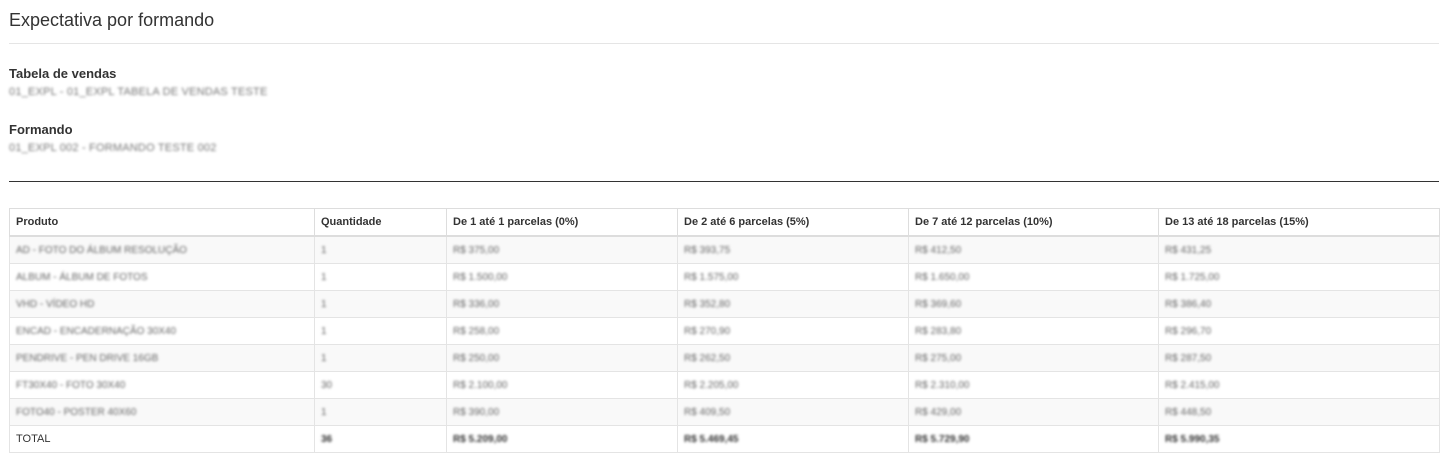 The width and height of the screenshot is (1446, 463). I want to click on price-cell: R$ 2.205,00, so click(793, 385).